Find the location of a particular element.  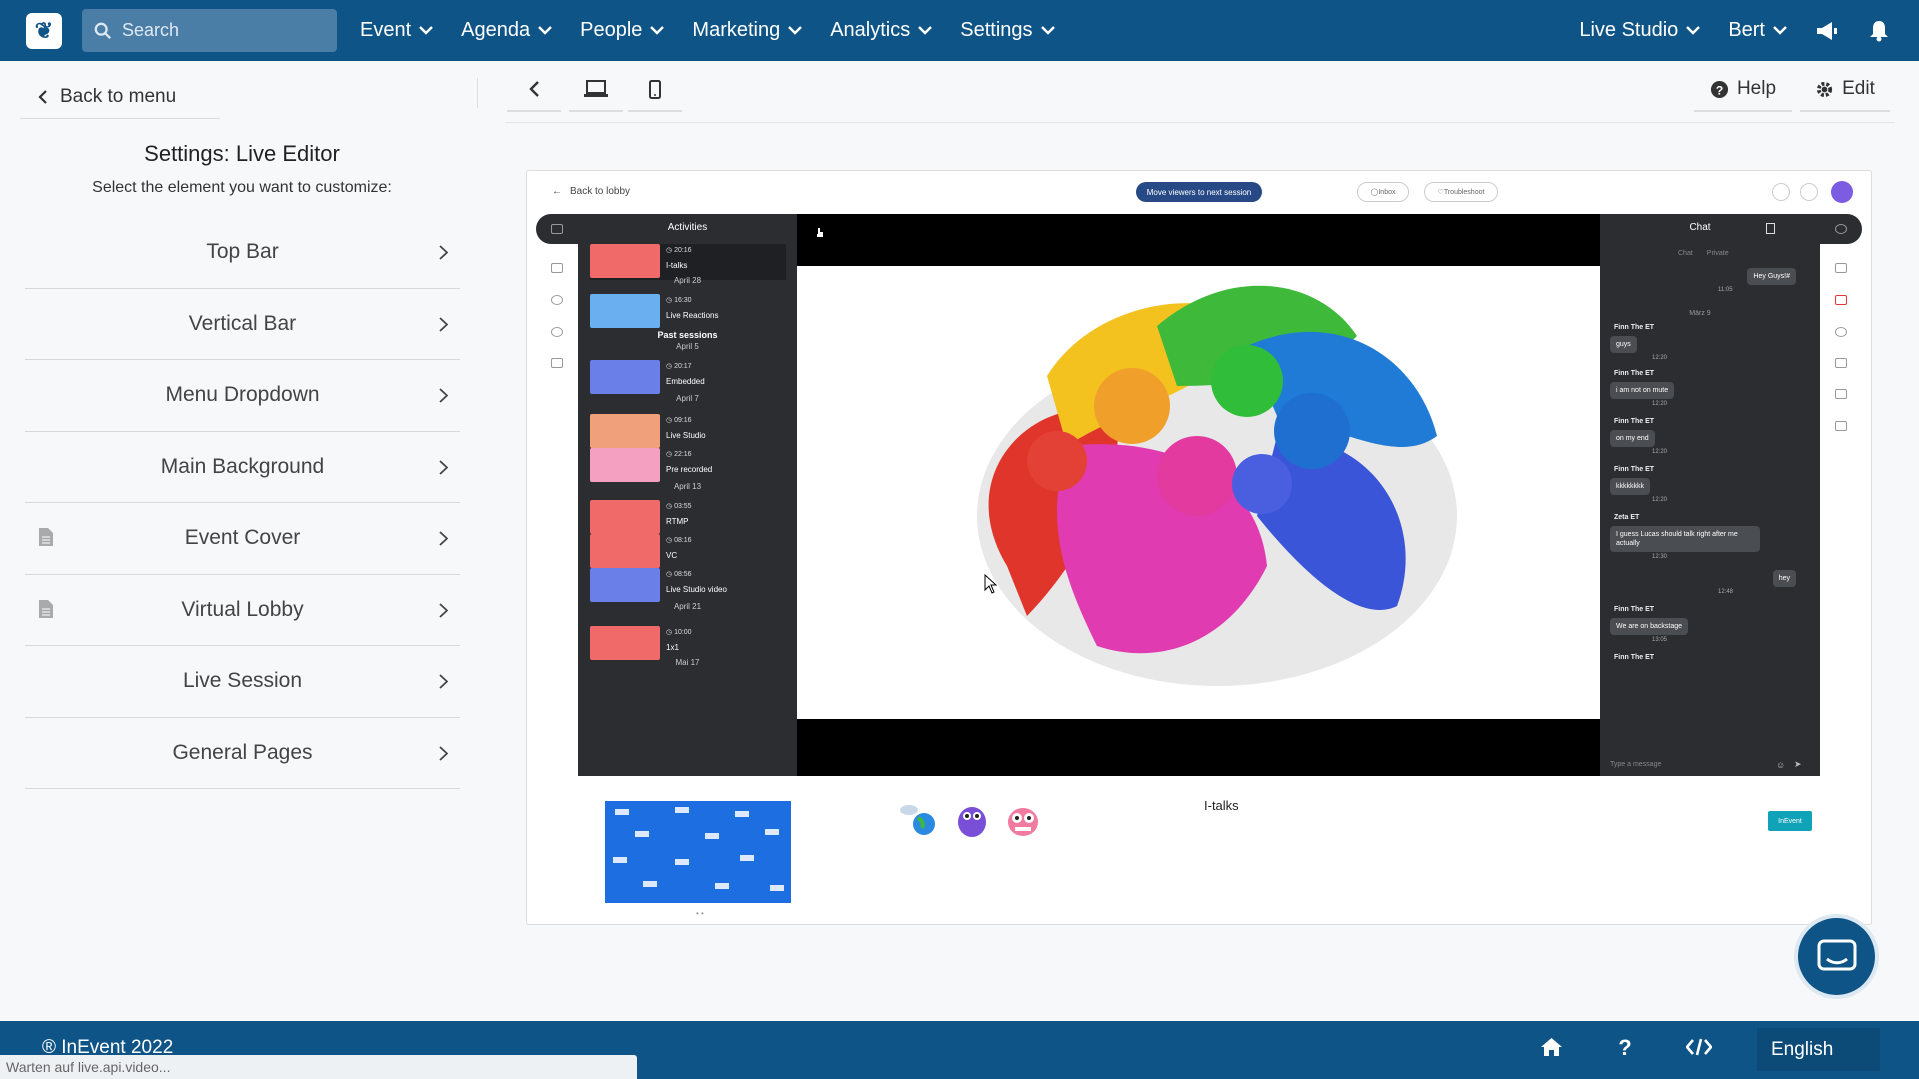

calendar-icon is located at coordinates (1841, 300).